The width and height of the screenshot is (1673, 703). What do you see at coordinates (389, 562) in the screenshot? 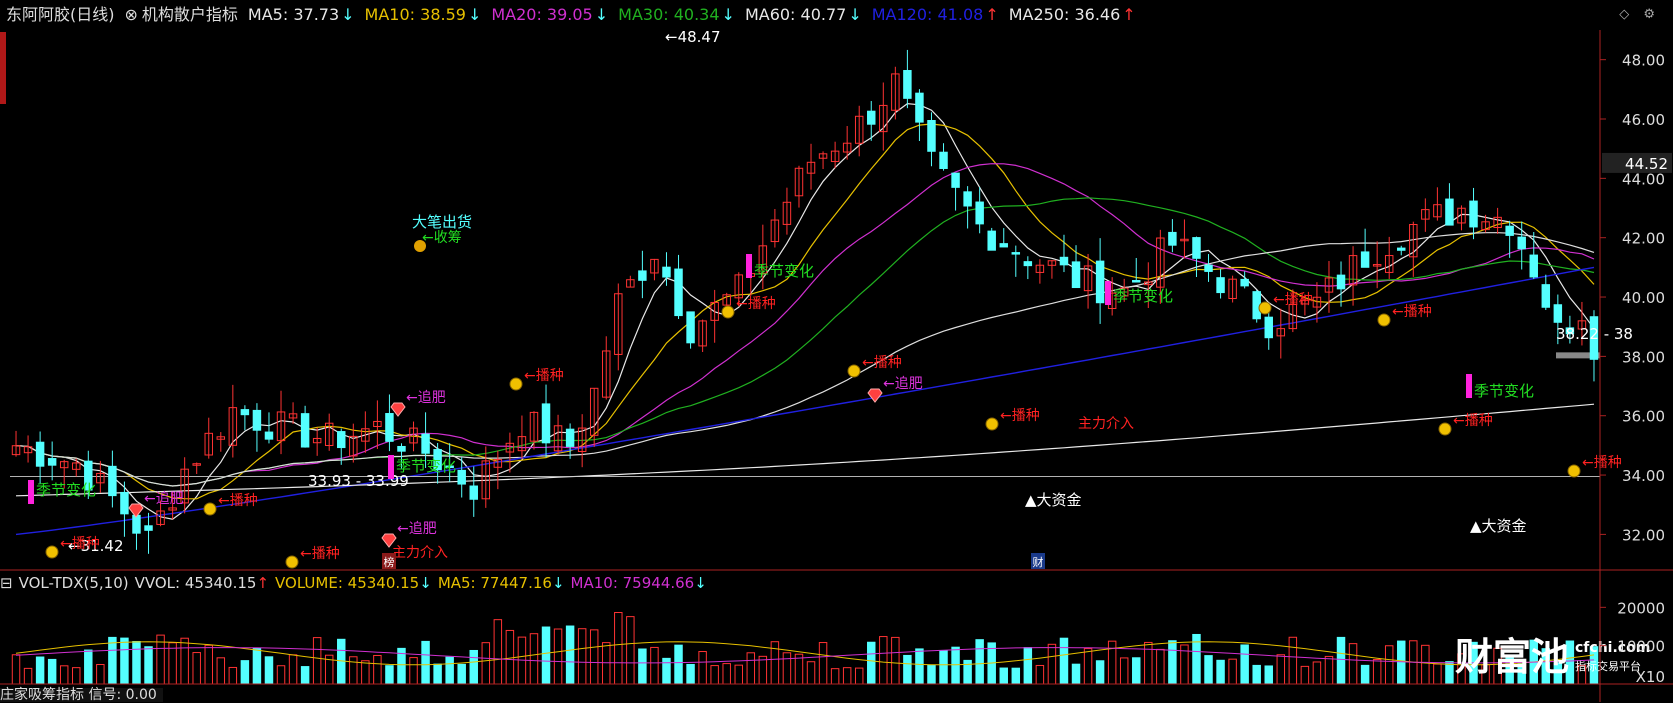
I see `bang-label: 榜` at bounding box center [389, 562].